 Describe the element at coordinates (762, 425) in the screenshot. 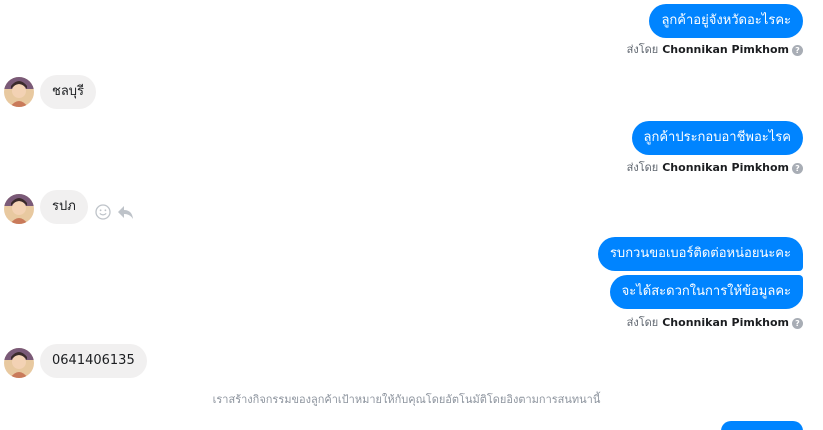

I see `outgoing-message-bubble` at that location.